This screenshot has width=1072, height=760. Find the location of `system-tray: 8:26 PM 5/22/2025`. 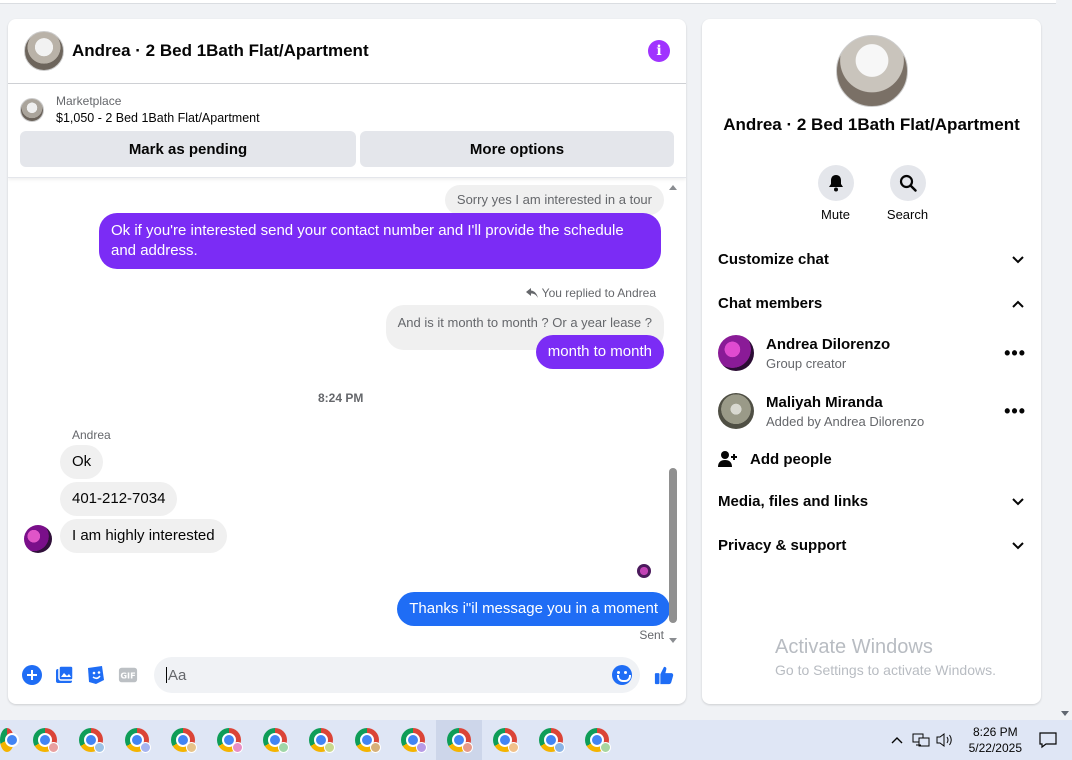

system-tray: 8:26 PM 5/22/2025 is located at coordinates (978, 740).